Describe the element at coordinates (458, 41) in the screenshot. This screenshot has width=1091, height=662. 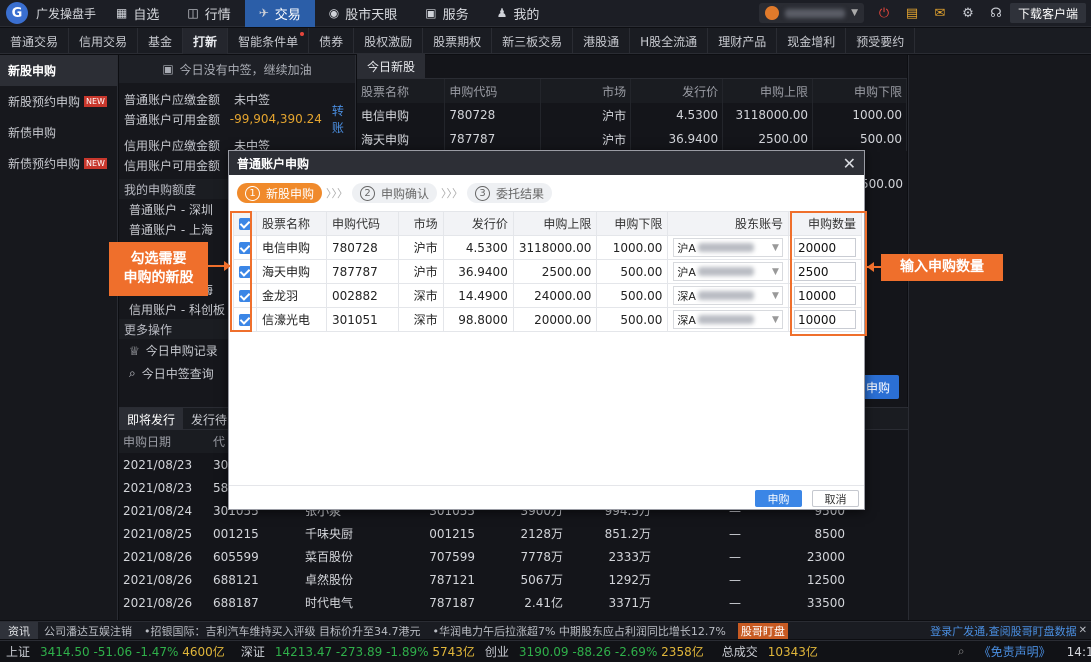
I see `subtab-options: 股票期权` at that location.